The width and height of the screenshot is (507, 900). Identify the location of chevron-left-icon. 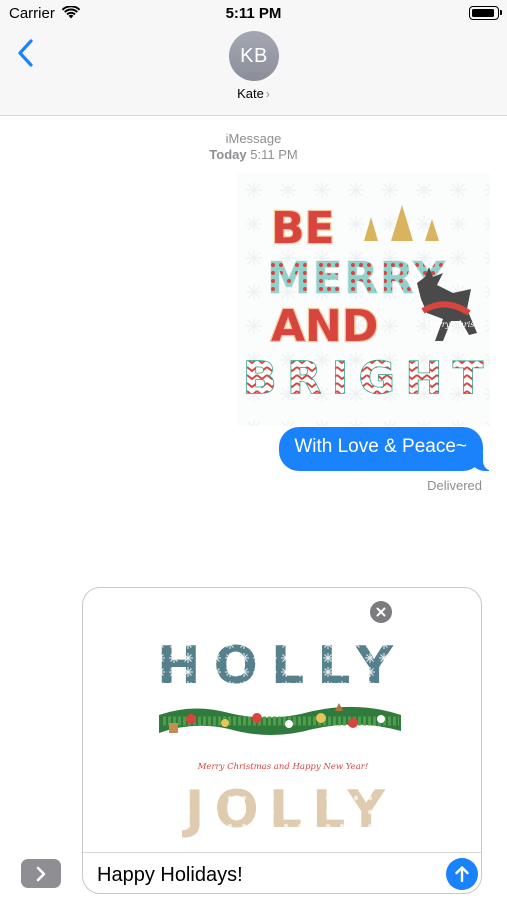
(25, 53).